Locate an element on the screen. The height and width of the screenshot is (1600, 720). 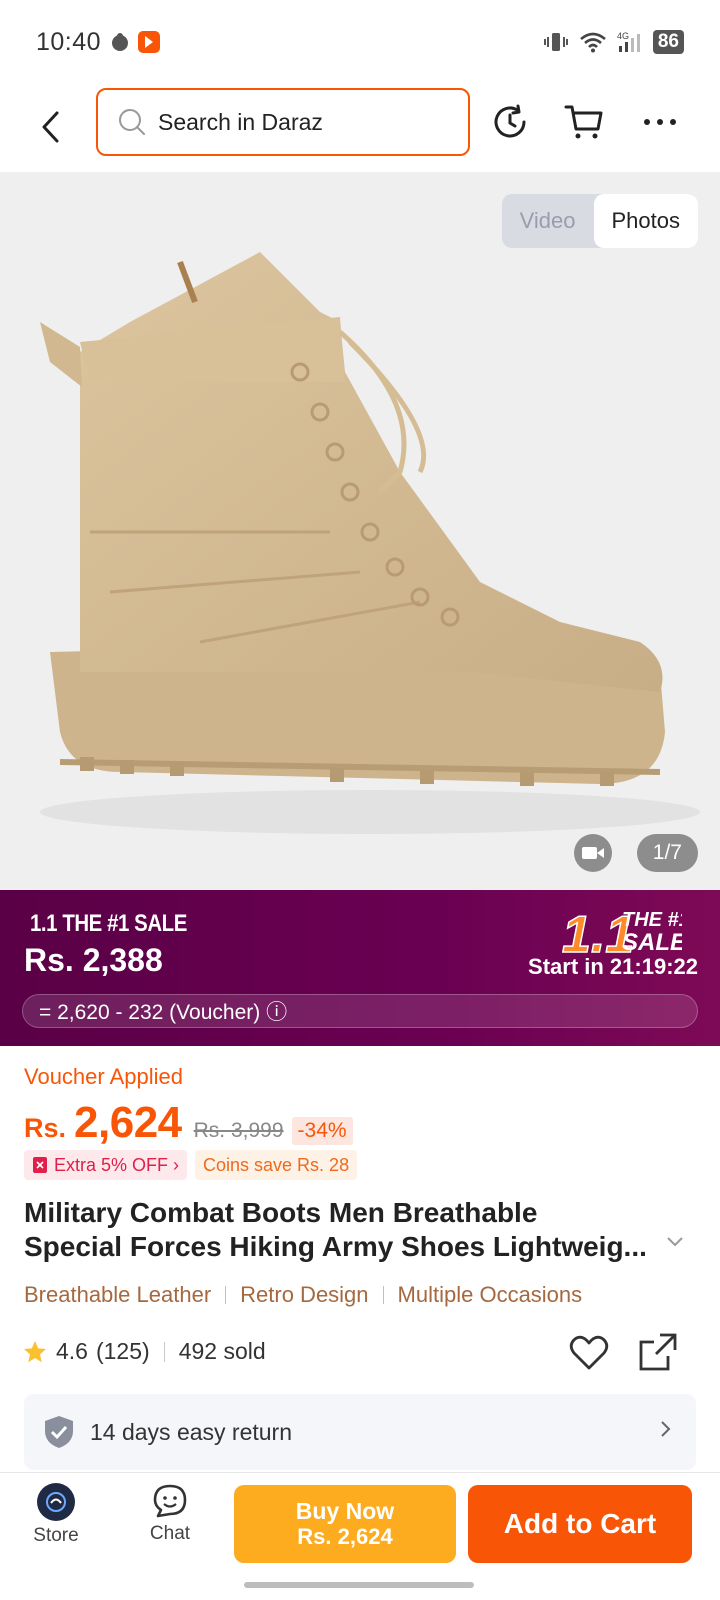
chat-button: Chat is located at coordinates (170, 1514).